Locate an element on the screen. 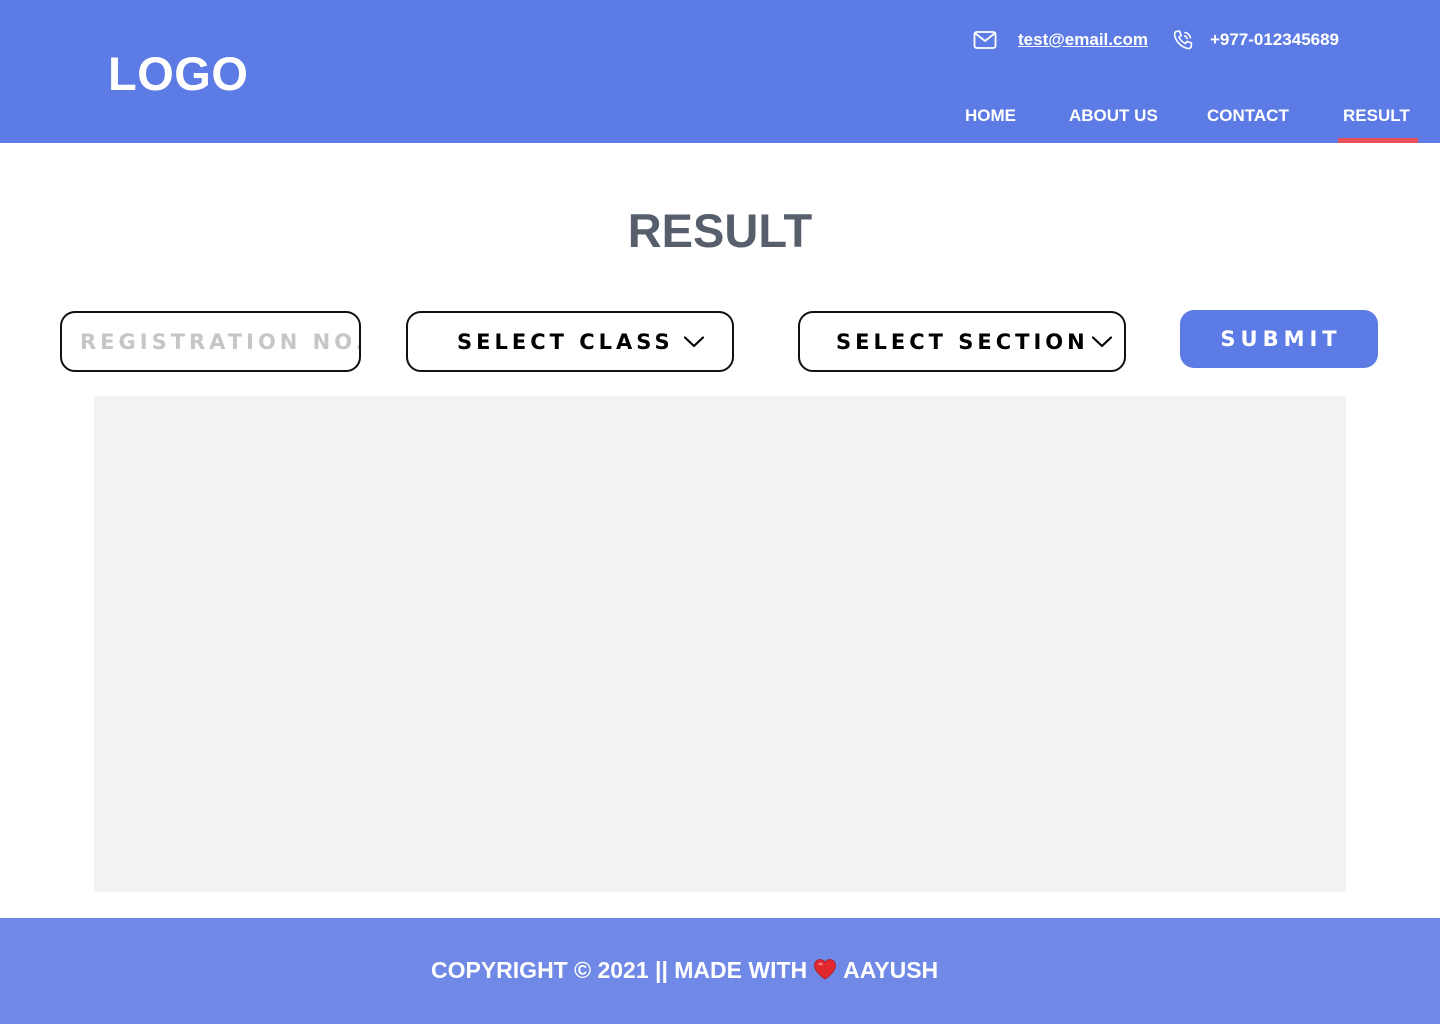 The width and height of the screenshot is (1440, 1024). nav-about-us: ABOUT US is located at coordinates (1113, 116).